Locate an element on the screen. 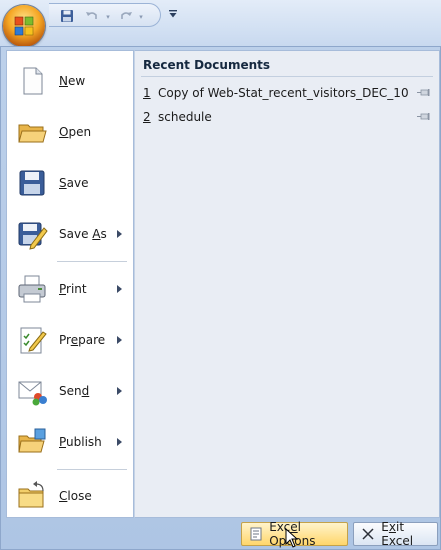 The width and height of the screenshot is (441, 550). menu-item-label: Send is located at coordinates (74, 391).